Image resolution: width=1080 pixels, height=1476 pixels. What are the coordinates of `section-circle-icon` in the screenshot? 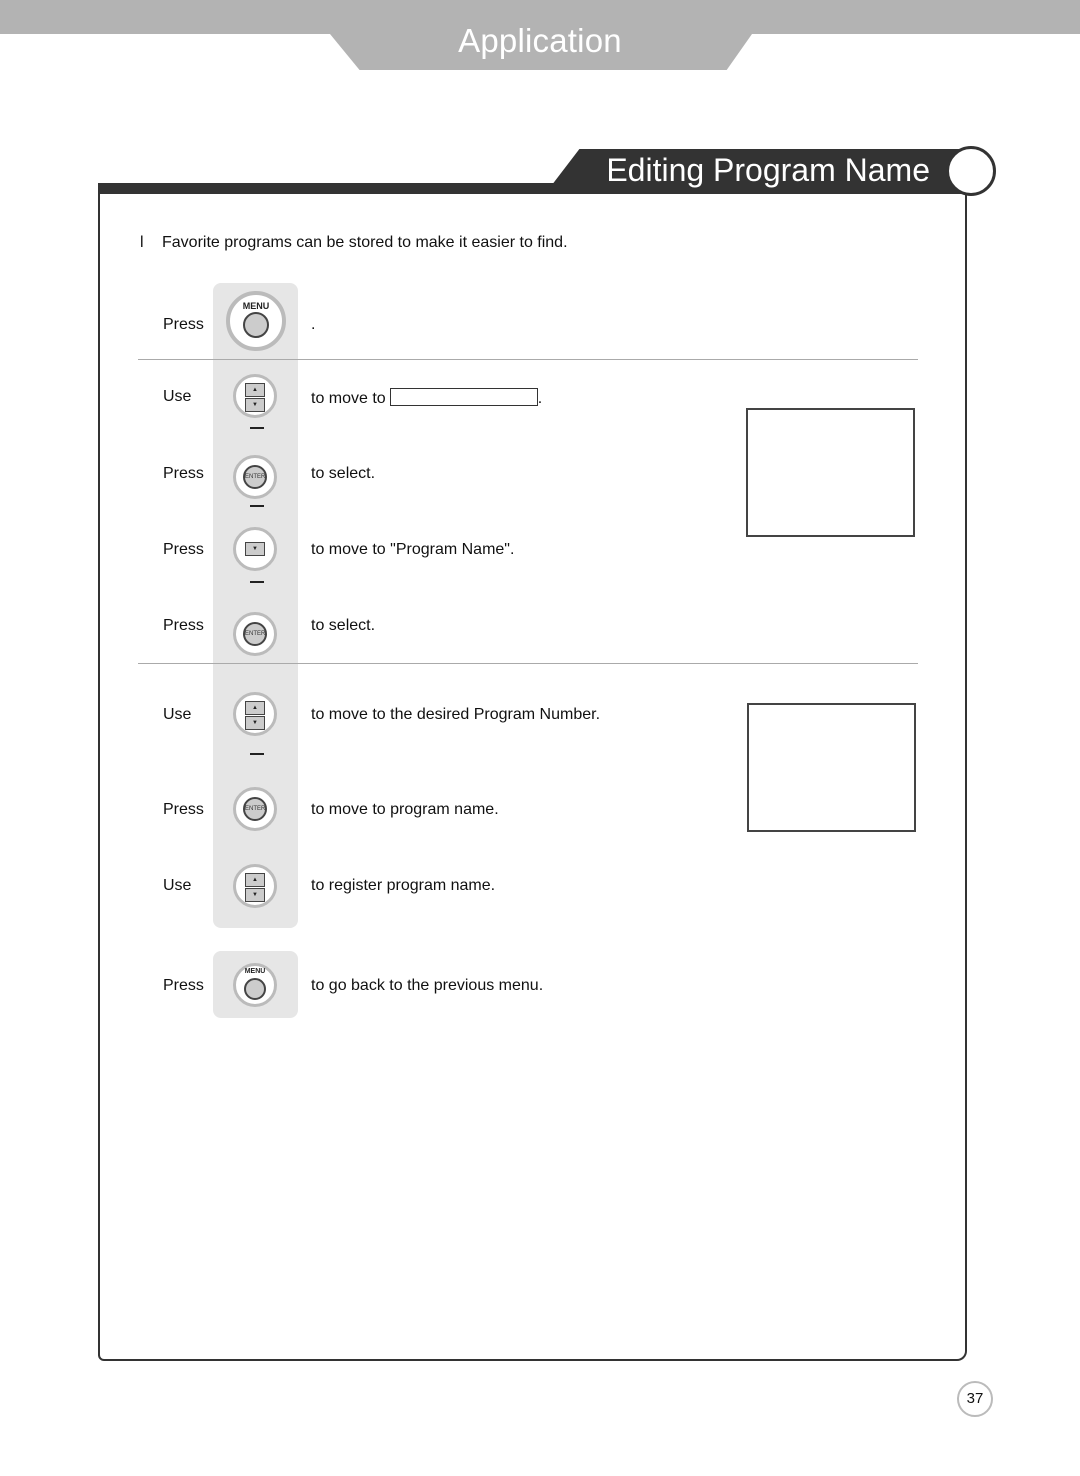 It's located at (971, 171).